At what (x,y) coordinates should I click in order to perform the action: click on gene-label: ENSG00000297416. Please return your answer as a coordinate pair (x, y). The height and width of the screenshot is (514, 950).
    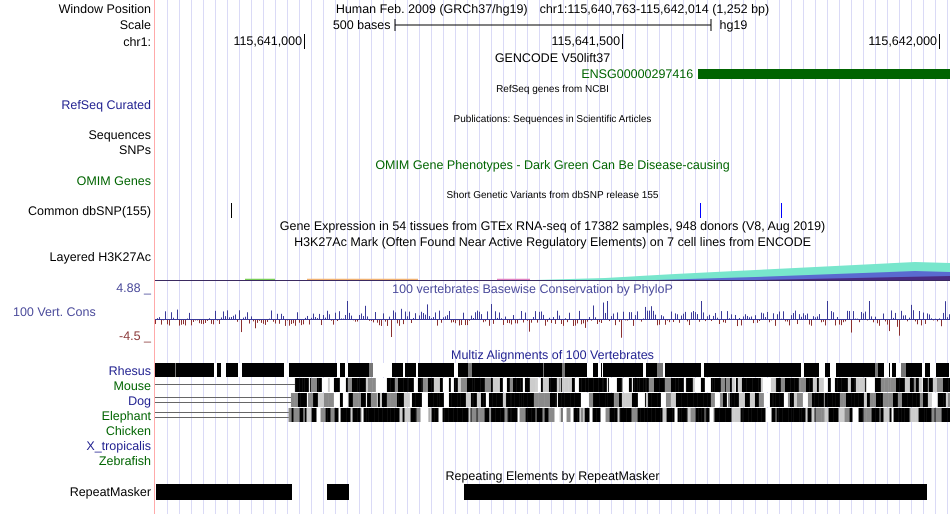
    Looking at the image, I should click on (637, 74).